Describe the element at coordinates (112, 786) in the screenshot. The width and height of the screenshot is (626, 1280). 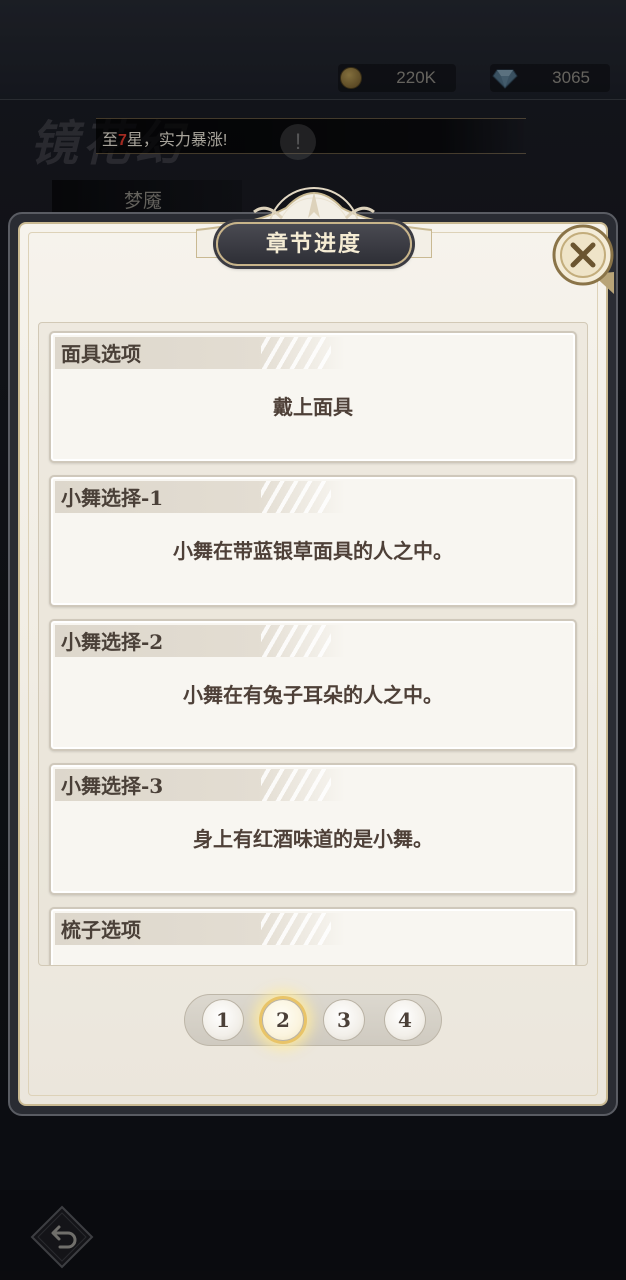
I see `card-title: 小舞选择-3` at that location.